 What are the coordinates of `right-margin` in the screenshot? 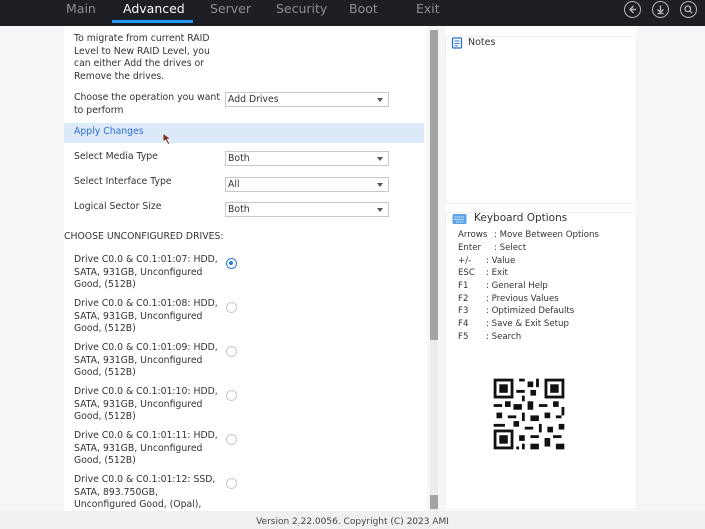 It's located at (671, 268).